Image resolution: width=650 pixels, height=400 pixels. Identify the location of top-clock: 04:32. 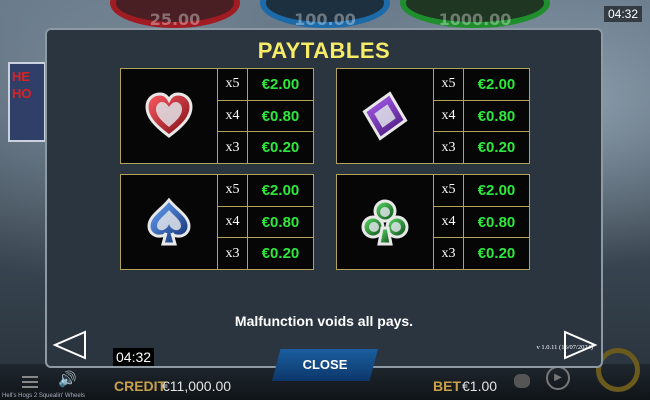
(622, 14).